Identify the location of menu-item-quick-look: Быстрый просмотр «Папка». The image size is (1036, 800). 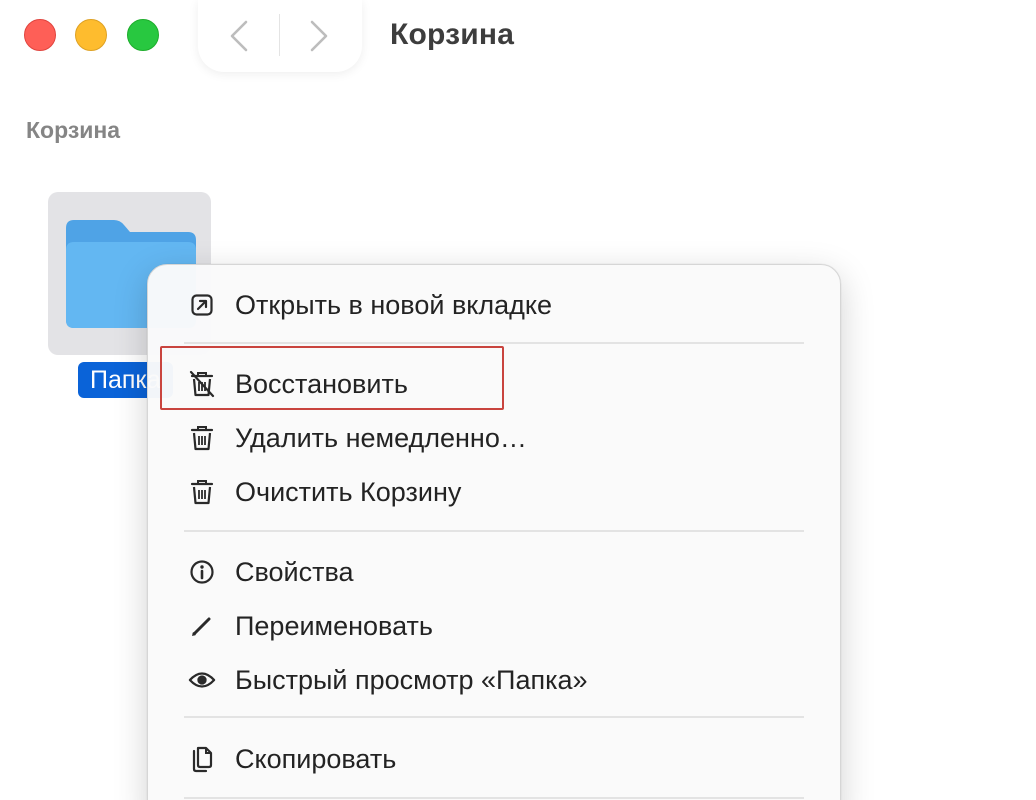
(494, 680).